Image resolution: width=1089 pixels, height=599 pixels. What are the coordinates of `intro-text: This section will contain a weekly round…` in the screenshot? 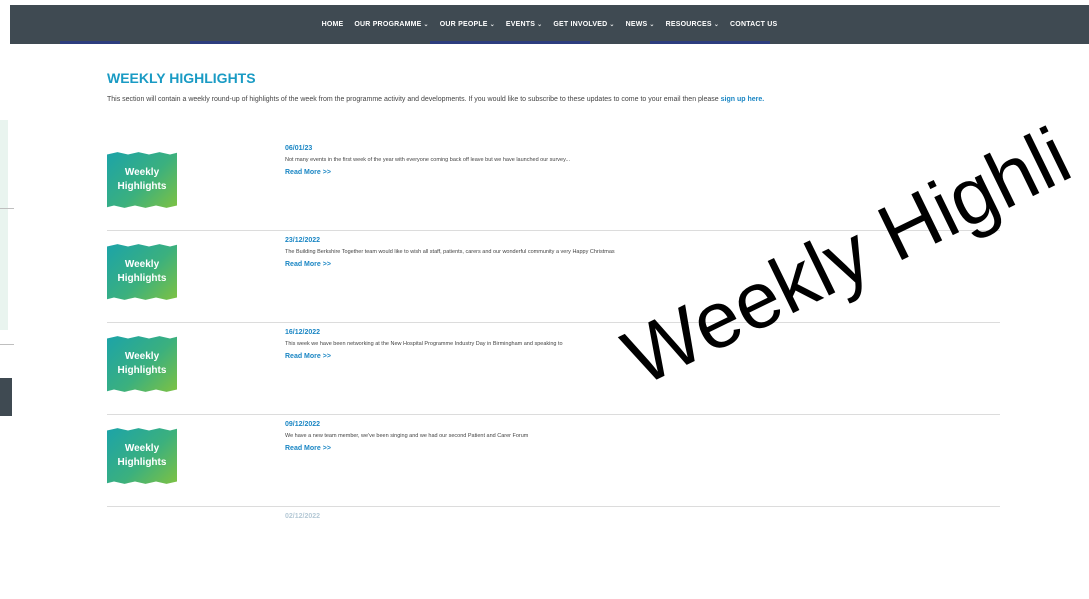 It's located at (557, 99).